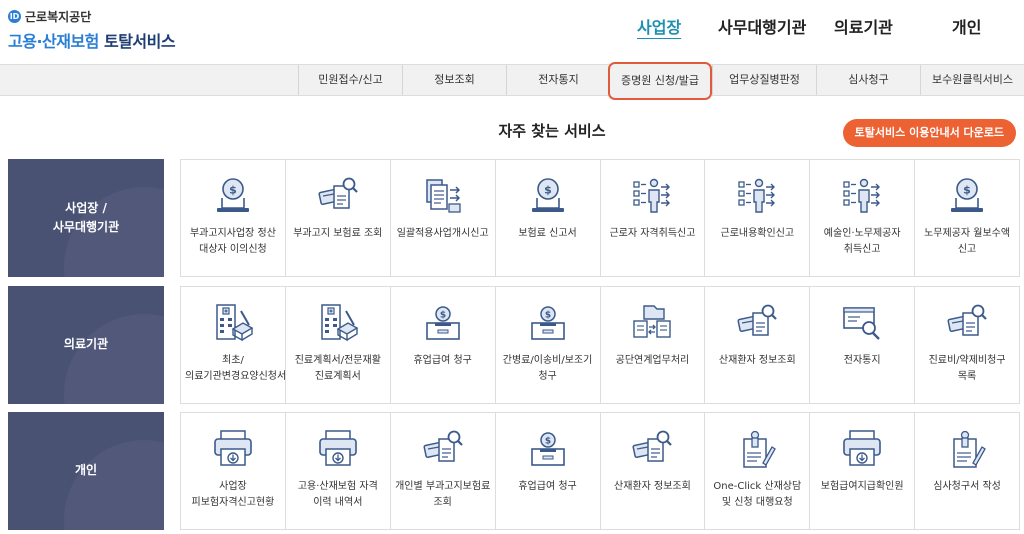  I want to click on subnav-appeal: 심사청구, so click(868, 80).